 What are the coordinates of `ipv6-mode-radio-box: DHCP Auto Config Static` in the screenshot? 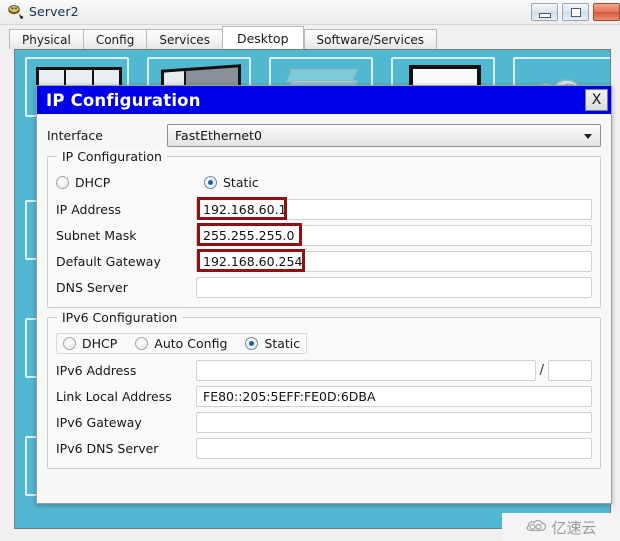 It's located at (182, 343).